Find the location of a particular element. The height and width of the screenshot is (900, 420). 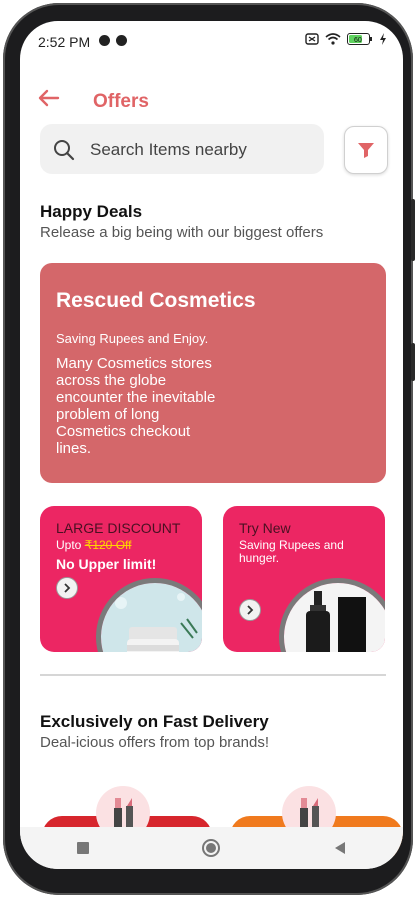

try-new-arrow-button is located at coordinates (250, 610).